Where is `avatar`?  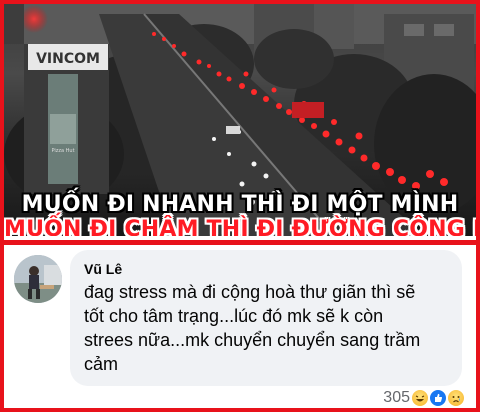
avatar is located at coordinates (38, 279).